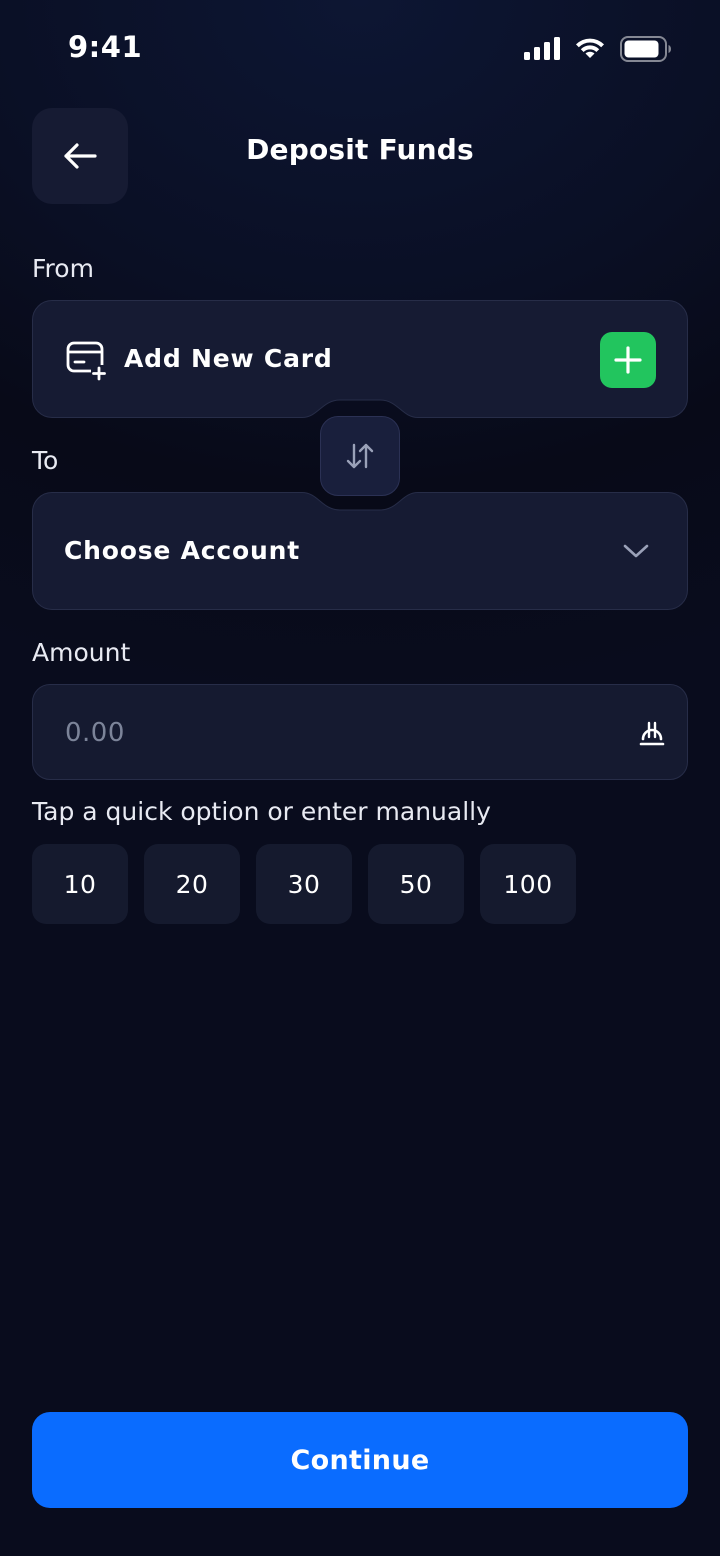 Image resolution: width=720 pixels, height=1556 pixels. I want to click on status-icons, so click(598, 49).